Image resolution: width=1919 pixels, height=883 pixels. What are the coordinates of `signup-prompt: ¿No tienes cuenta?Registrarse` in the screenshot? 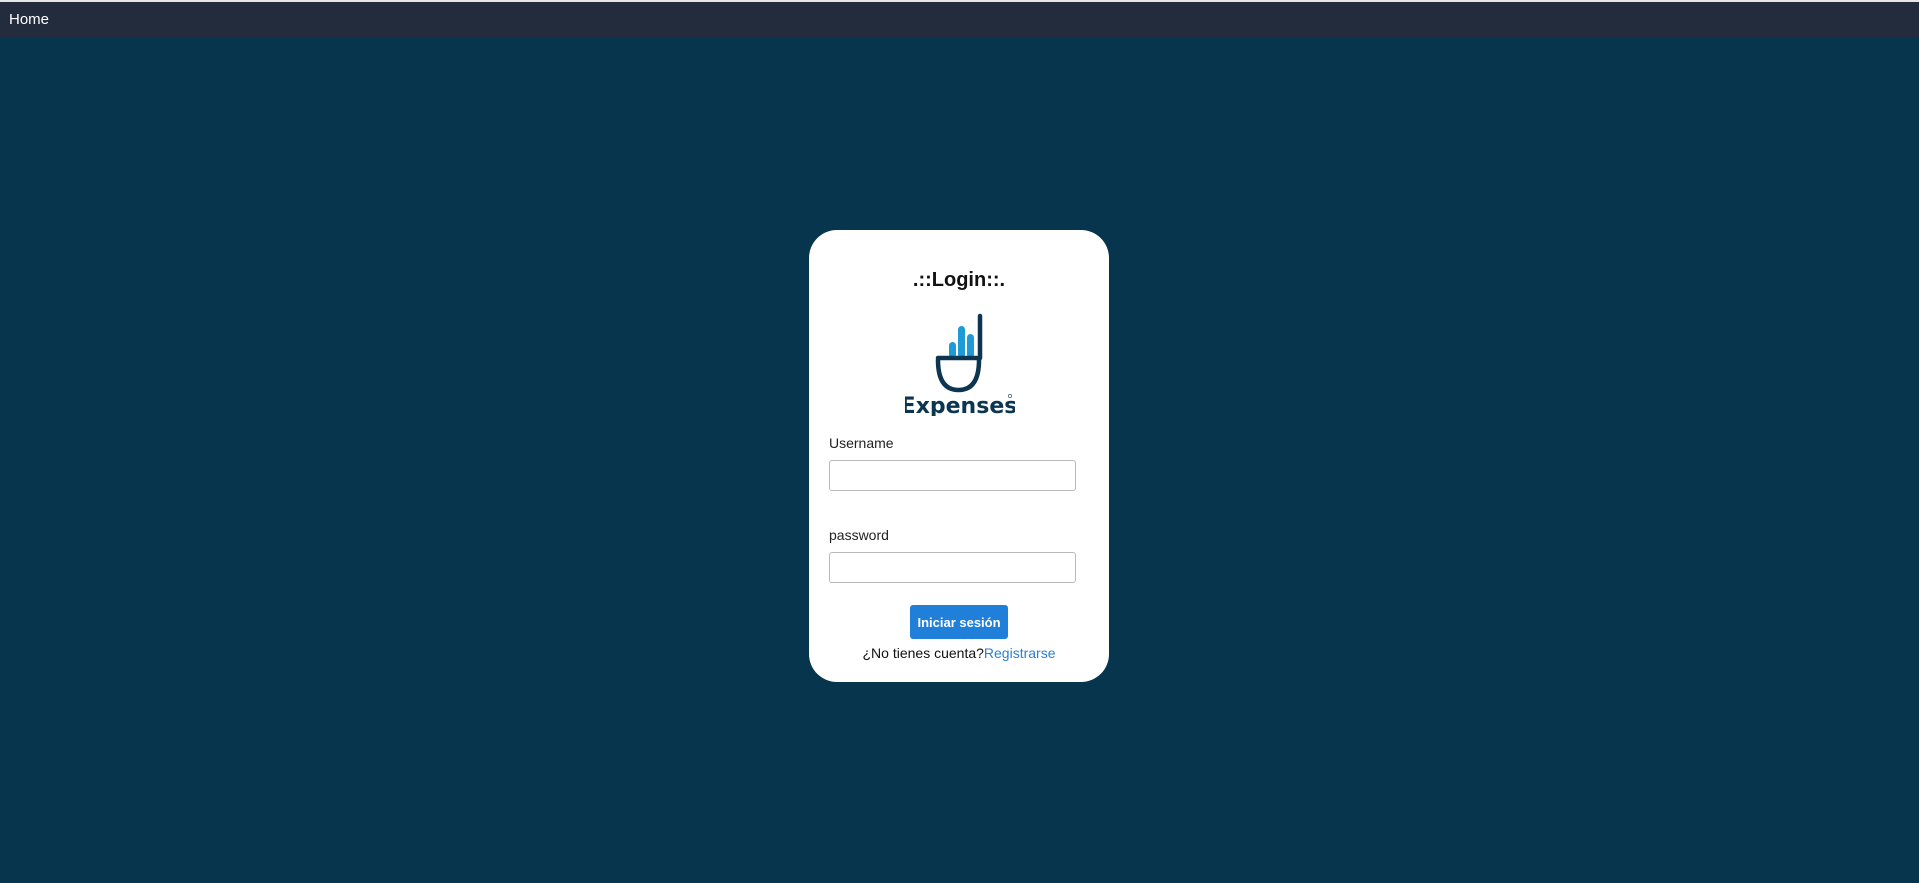 It's located at (959, 653).